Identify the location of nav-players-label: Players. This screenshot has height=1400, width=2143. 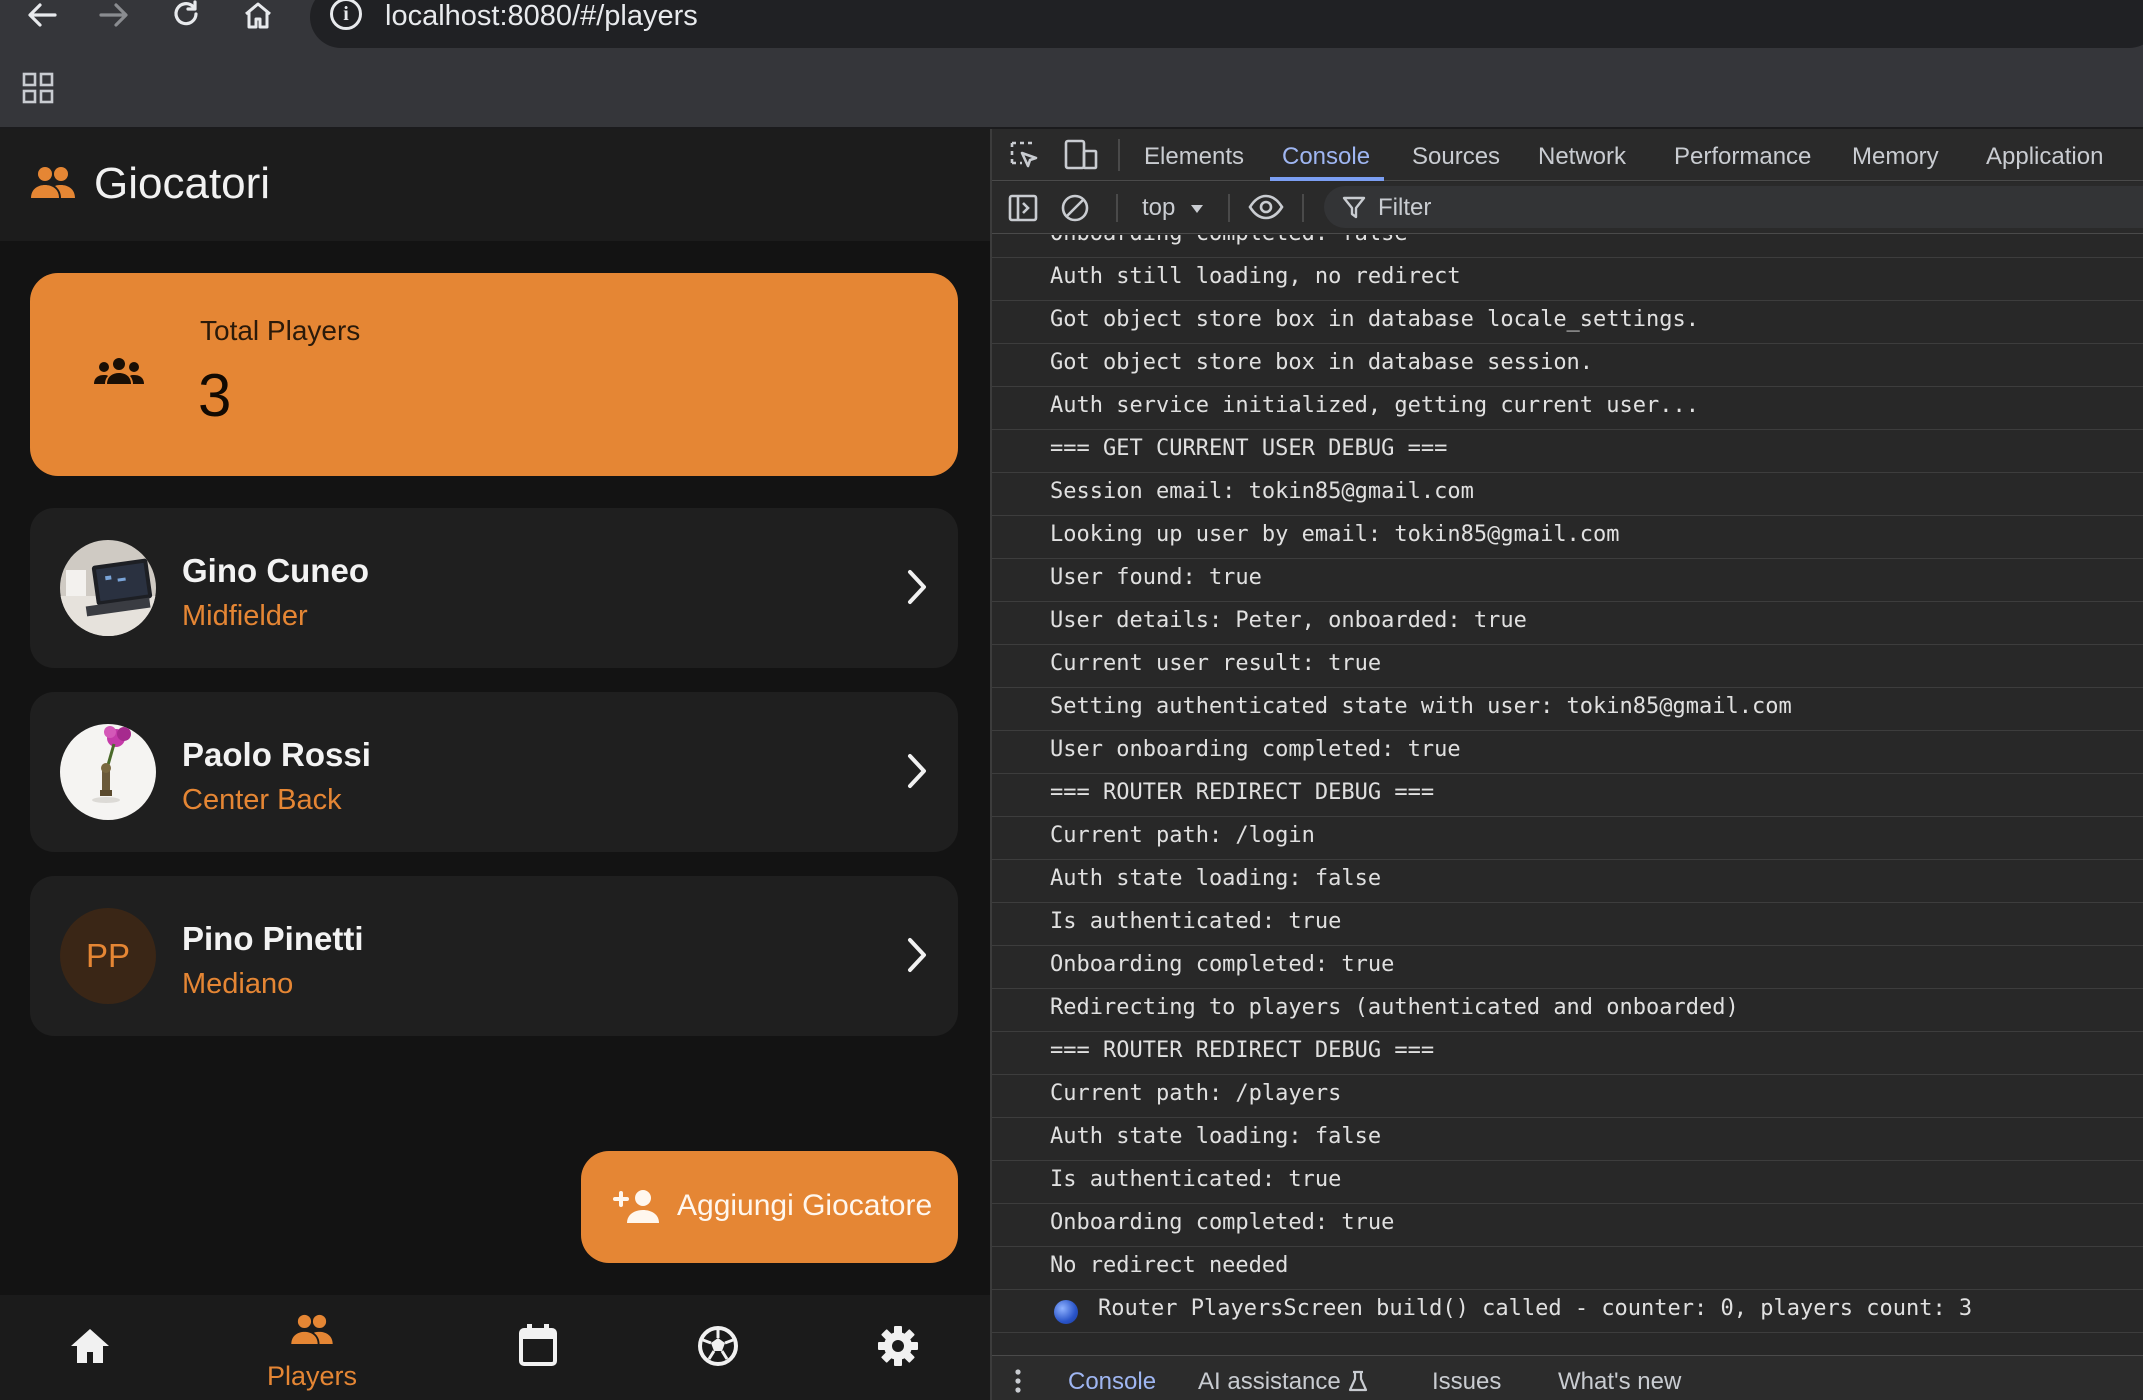
(312, 1376).